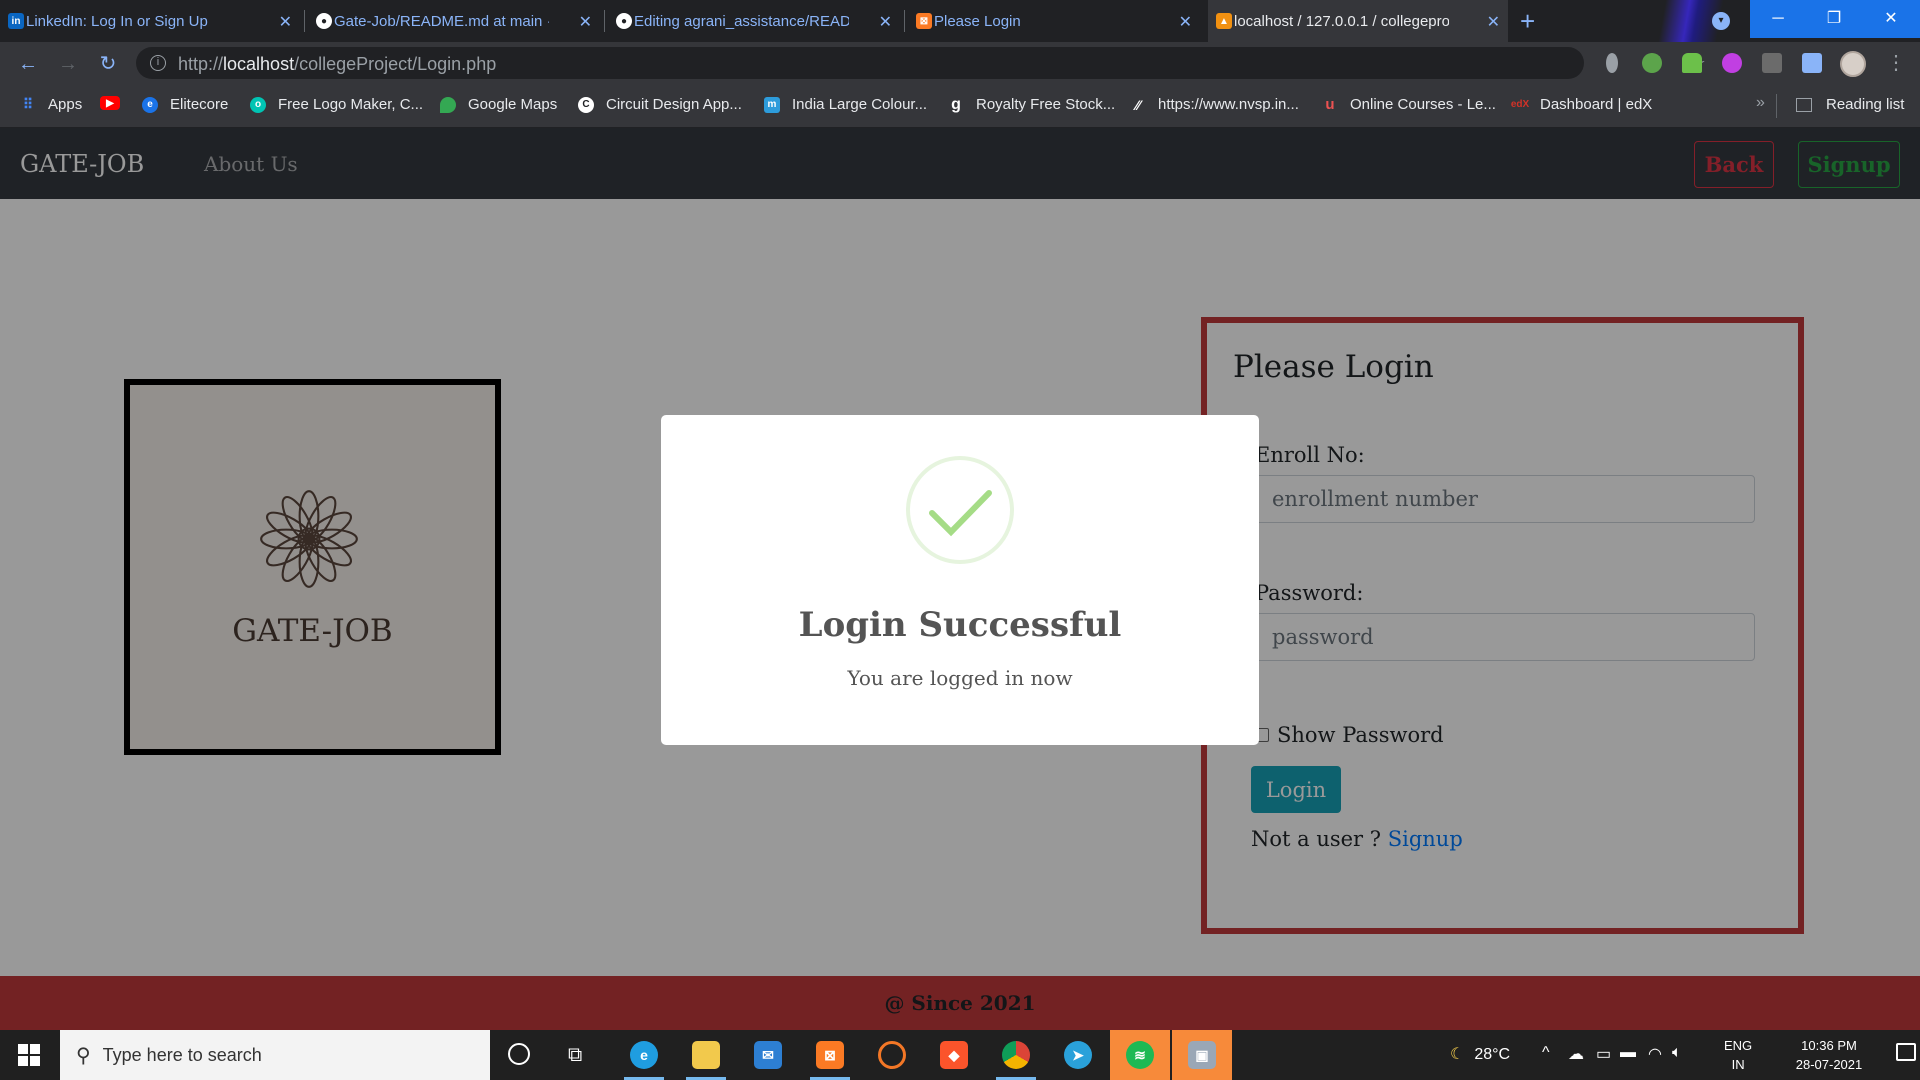 Image resolution: width=1920 pixels, height=1080 pixels. I want to click on bookmark-google-maps: Google Maps, so click(498, 104).